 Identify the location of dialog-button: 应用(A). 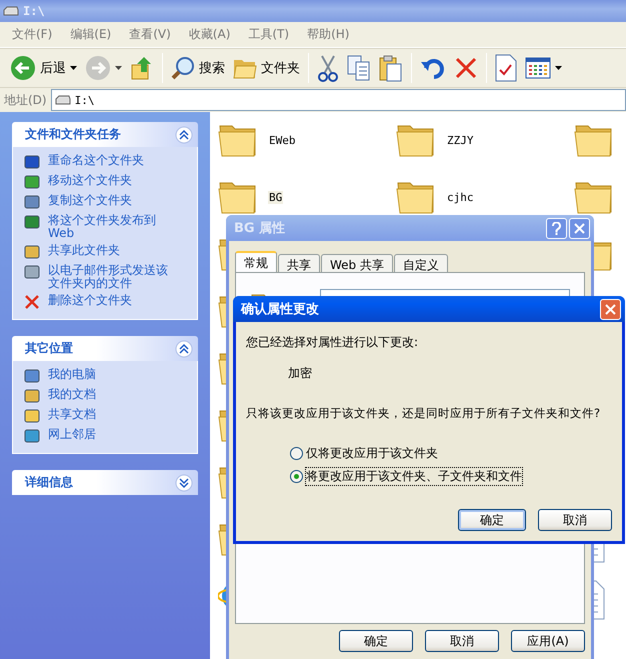
(548, 641).